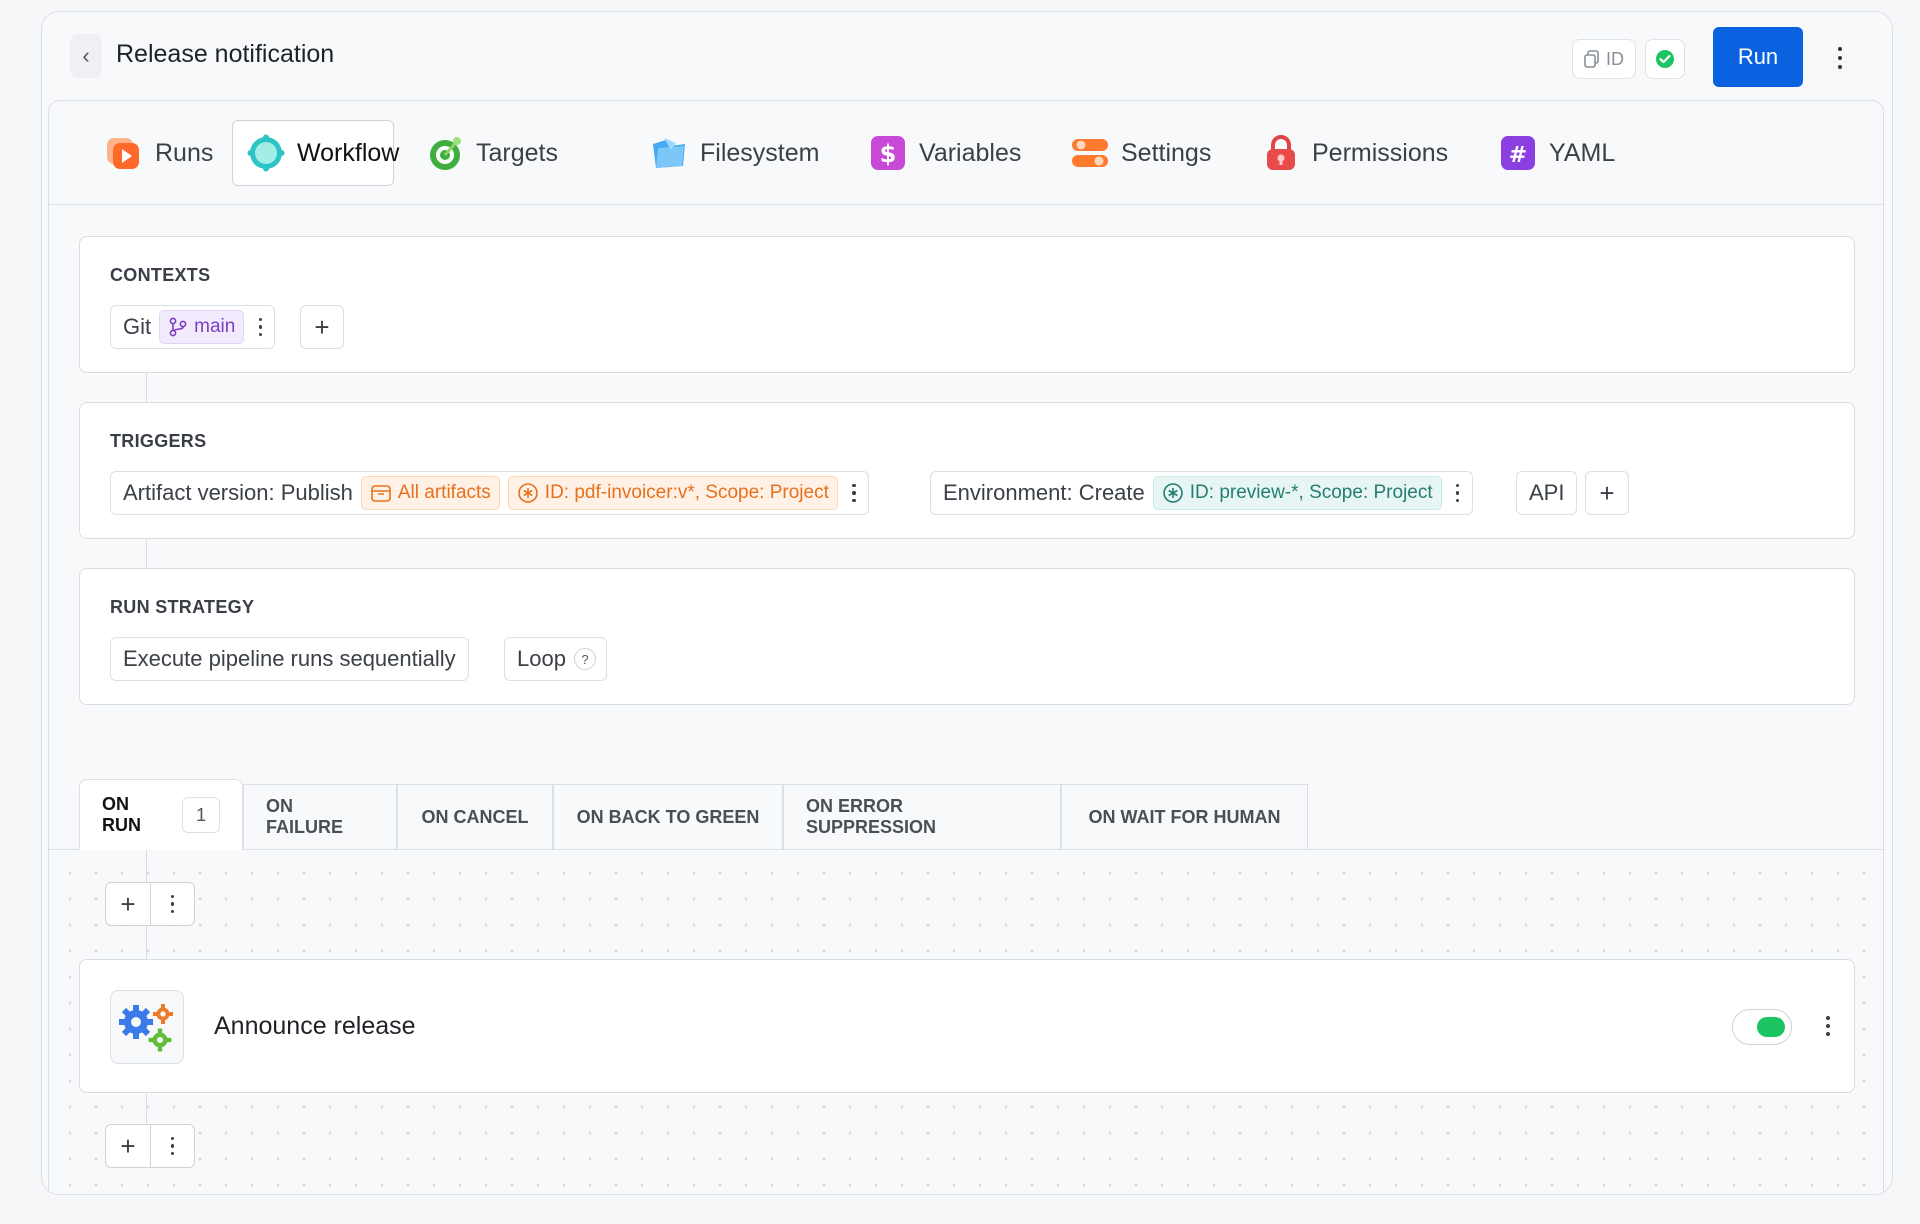 The image size is (1920, 1224). What do you see at coordinates (1840, 58) in the screenshot?
I see `more-options-icon` at bounding box center [1840, 58].